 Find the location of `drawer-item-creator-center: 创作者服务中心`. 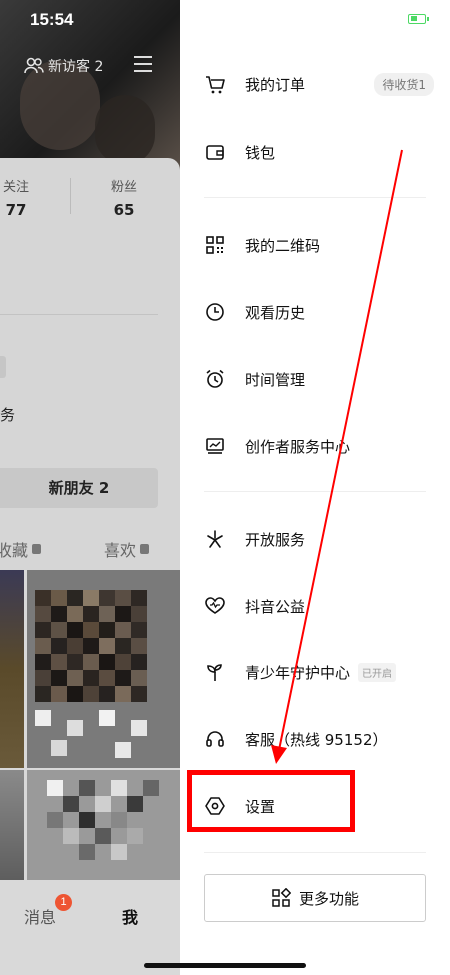

drawer-item-creator-center: 创作者服务中心 is located at coordinates (319, 446).